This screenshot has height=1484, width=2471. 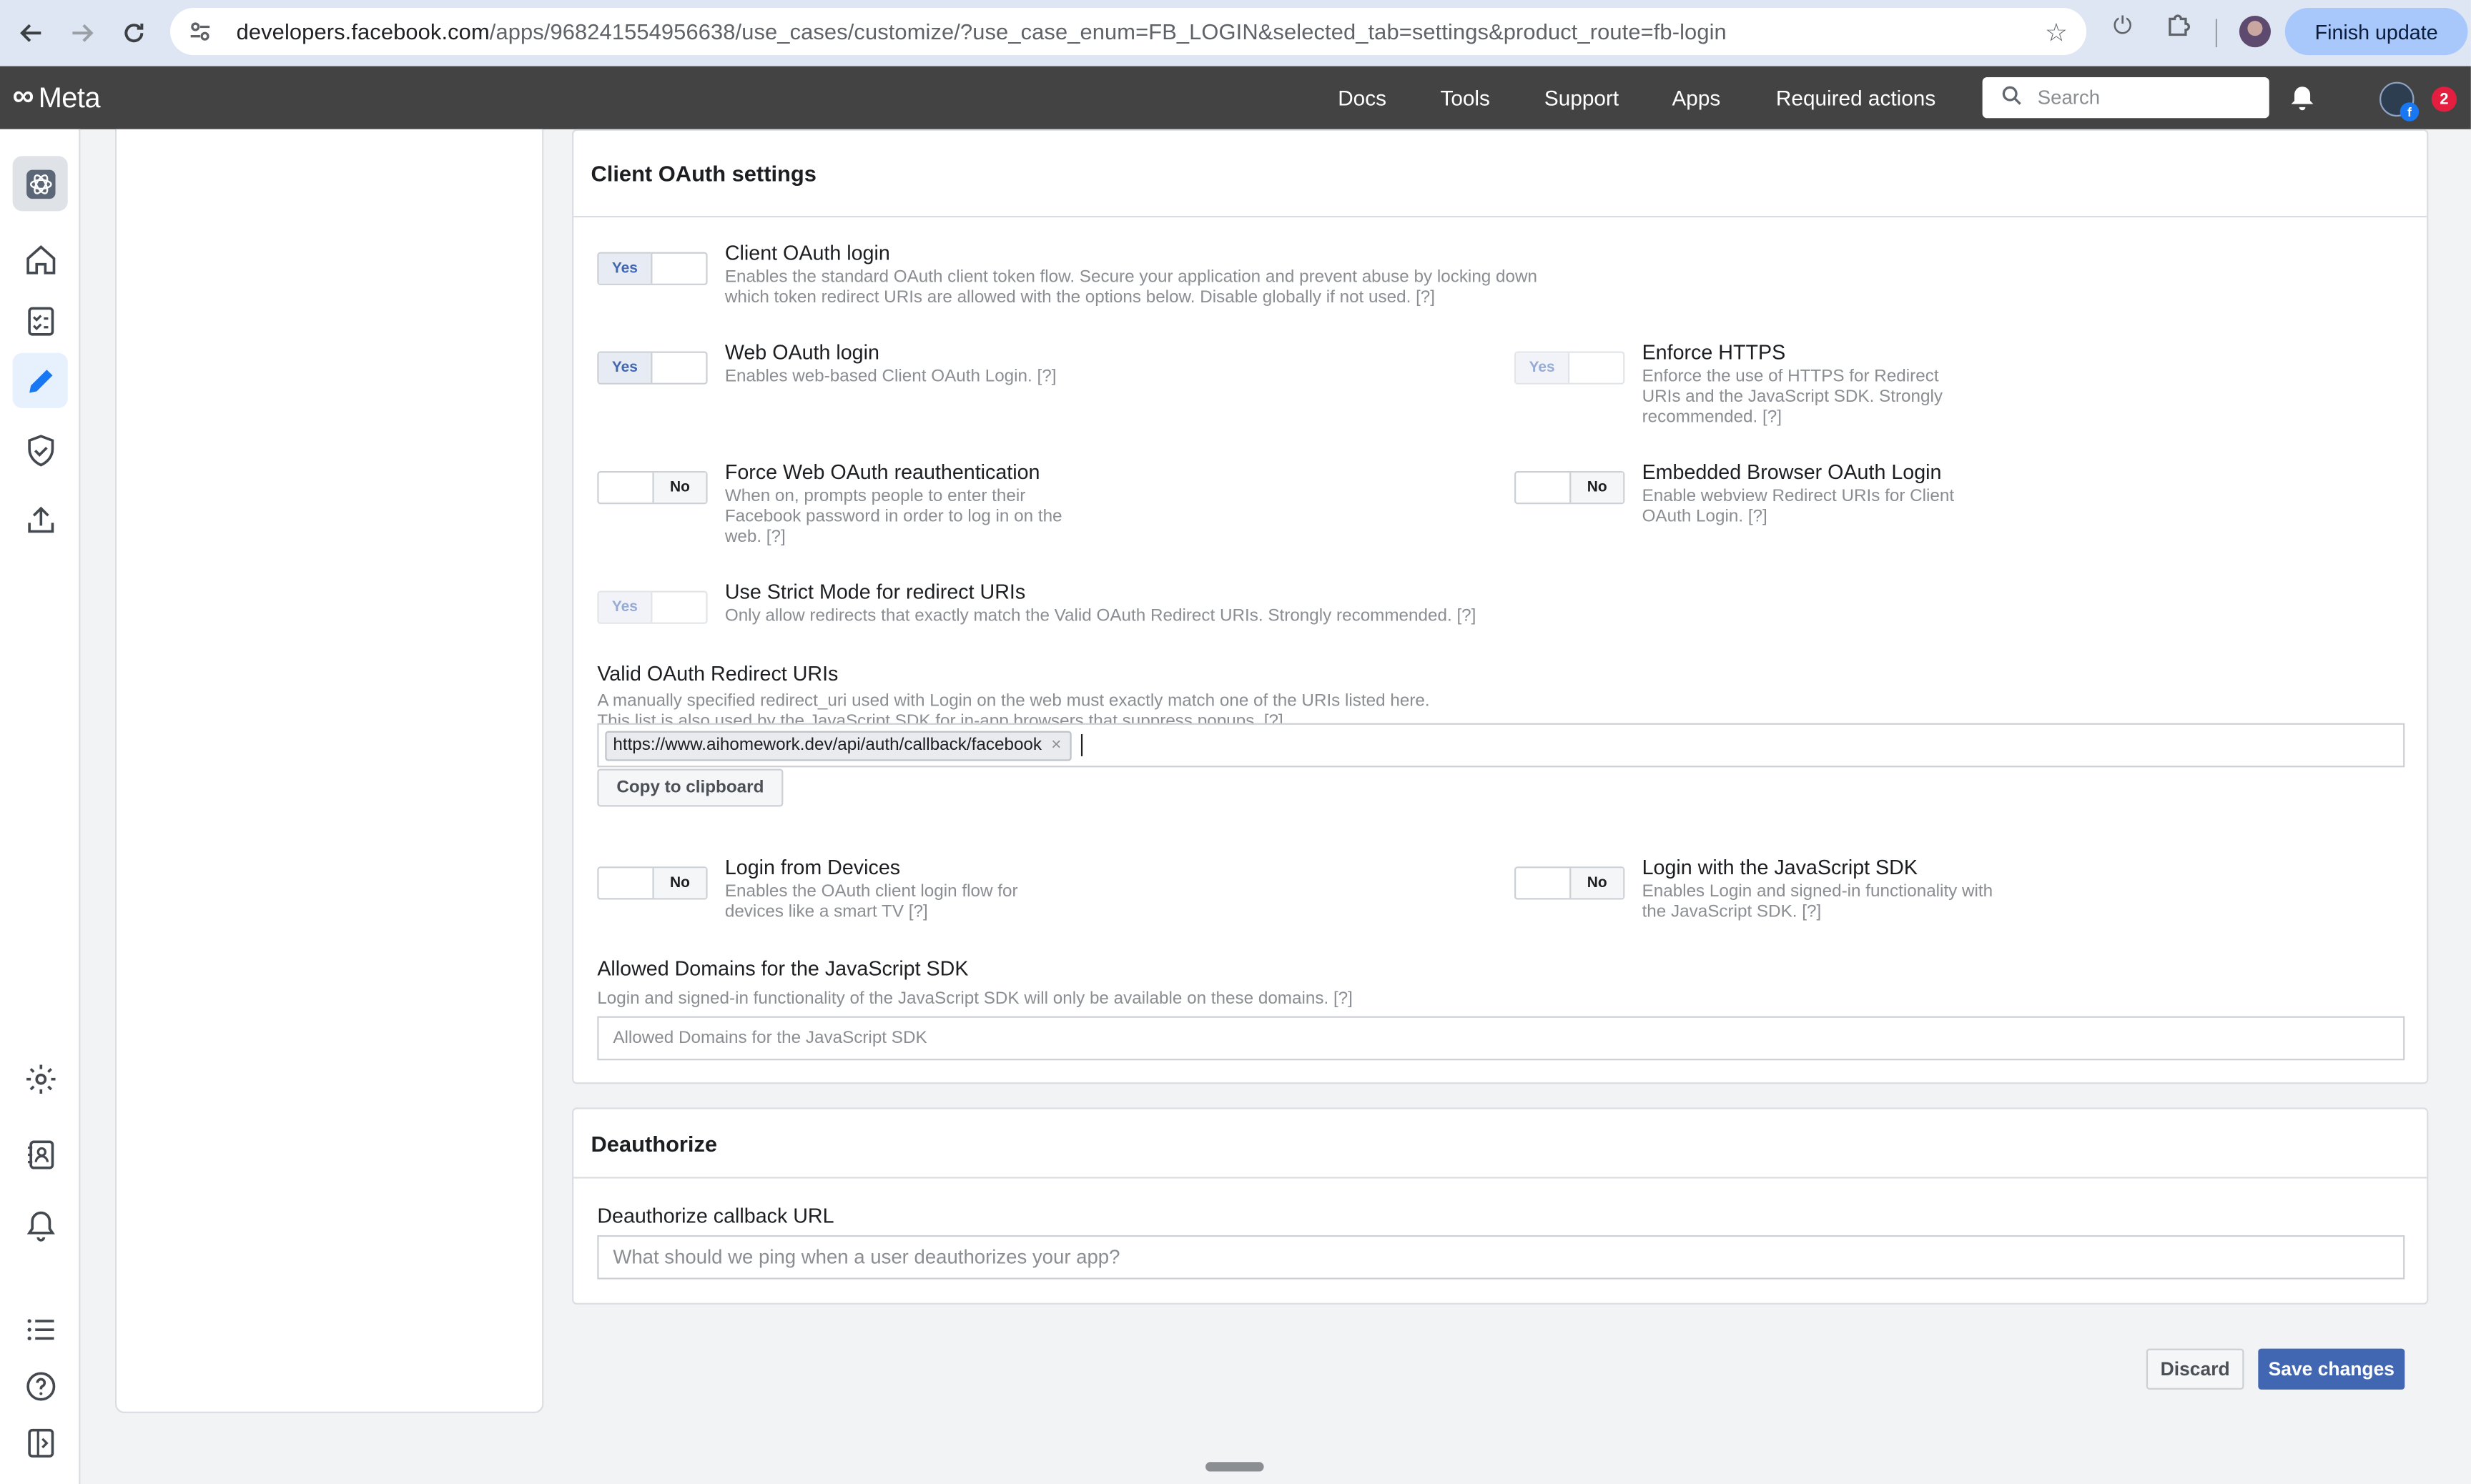 I want to click on nav-support: Support, so click(x=1581, y=97).